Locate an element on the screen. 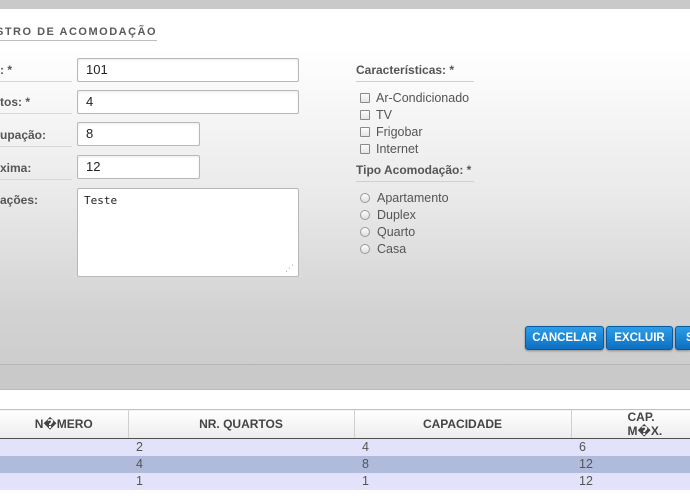 The width and height of the screenshot is (690, 500). radio-quarto: Quarto is located at coordinates (387, 232).